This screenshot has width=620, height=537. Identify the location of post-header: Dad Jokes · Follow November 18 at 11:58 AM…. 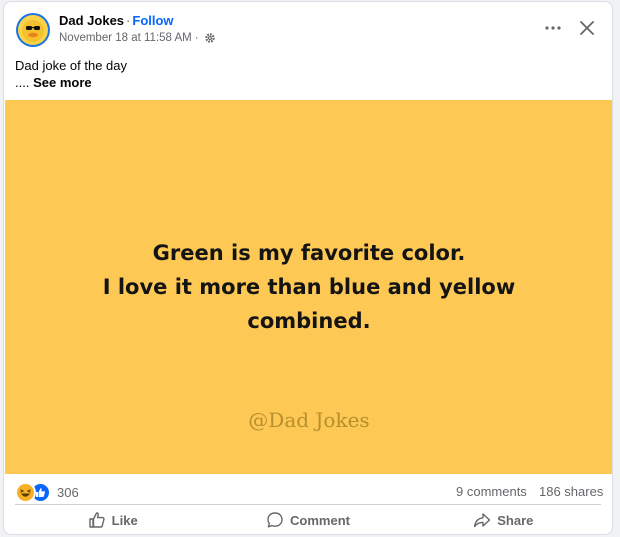
(308, 29).